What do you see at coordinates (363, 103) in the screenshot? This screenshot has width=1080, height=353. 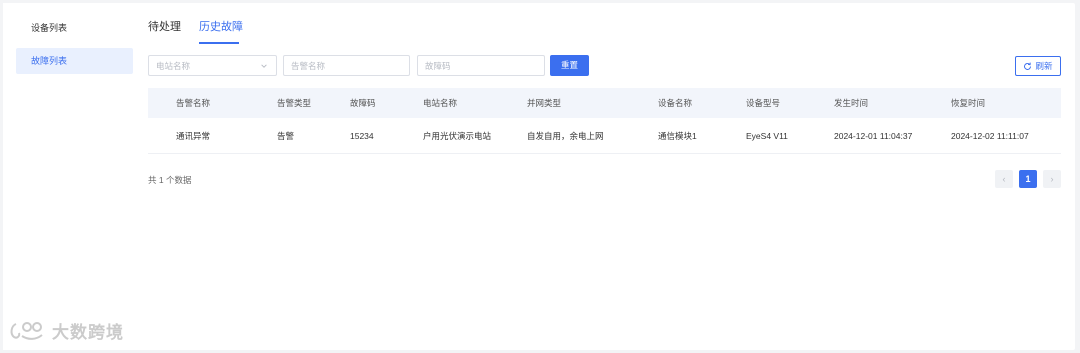 I see `header-fault-code: 故障码` at bounding box center [363, 103].